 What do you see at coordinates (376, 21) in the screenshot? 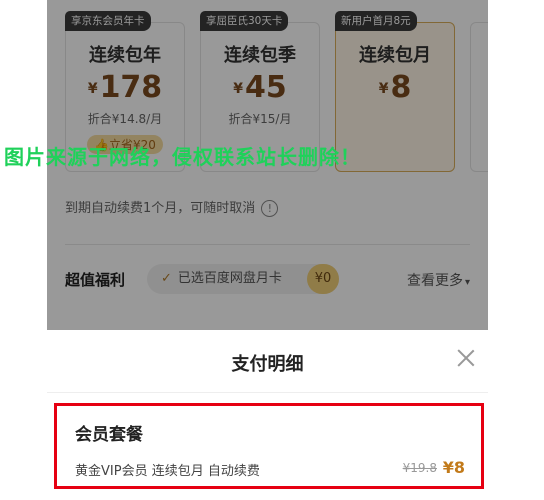
I see `plan-tag: 新用户首月8元` at bounding box center [376, 21].